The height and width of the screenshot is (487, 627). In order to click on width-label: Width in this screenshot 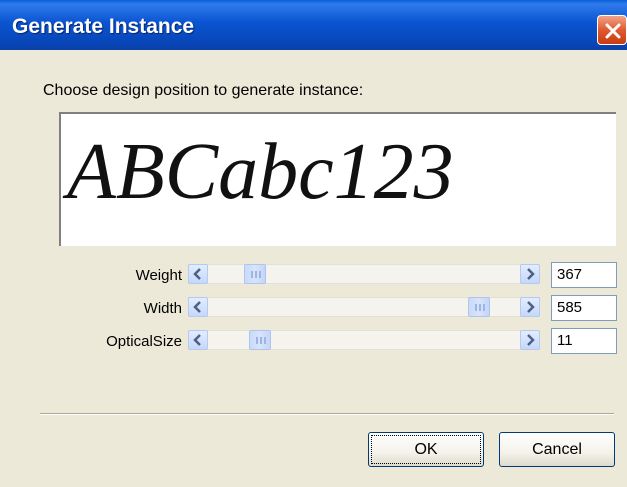, I will do `click(162, 308)`.